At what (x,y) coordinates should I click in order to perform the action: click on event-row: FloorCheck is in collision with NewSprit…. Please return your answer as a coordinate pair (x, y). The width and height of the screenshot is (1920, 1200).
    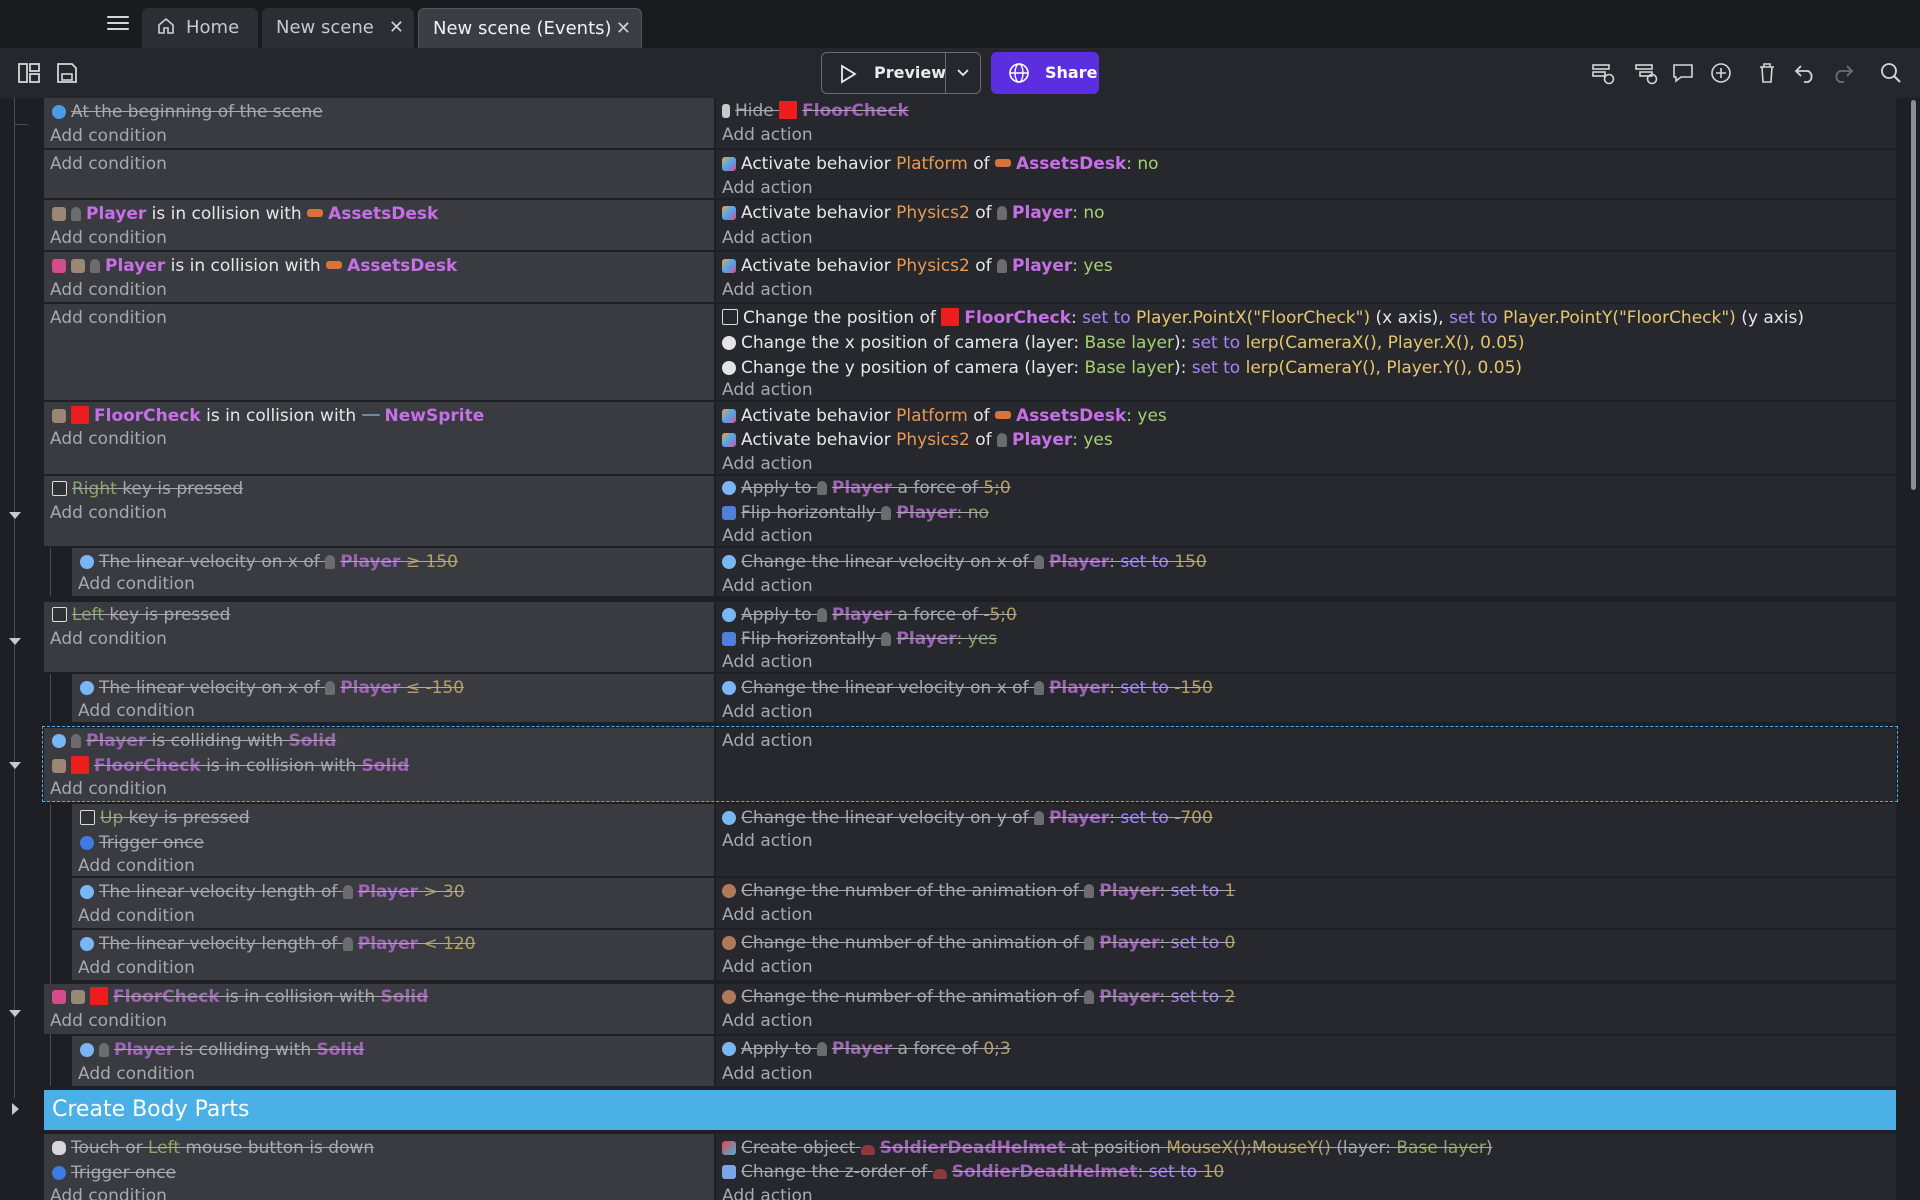
    Looking at the image, I should click on (970, 438).